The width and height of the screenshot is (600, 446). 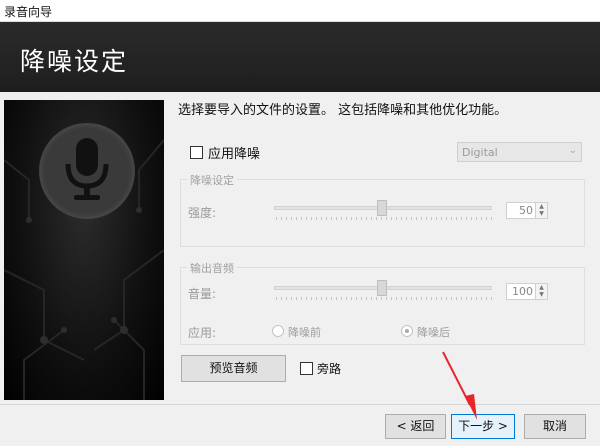 I want to click on back-button: < 返回, so click(x=415, y=426).